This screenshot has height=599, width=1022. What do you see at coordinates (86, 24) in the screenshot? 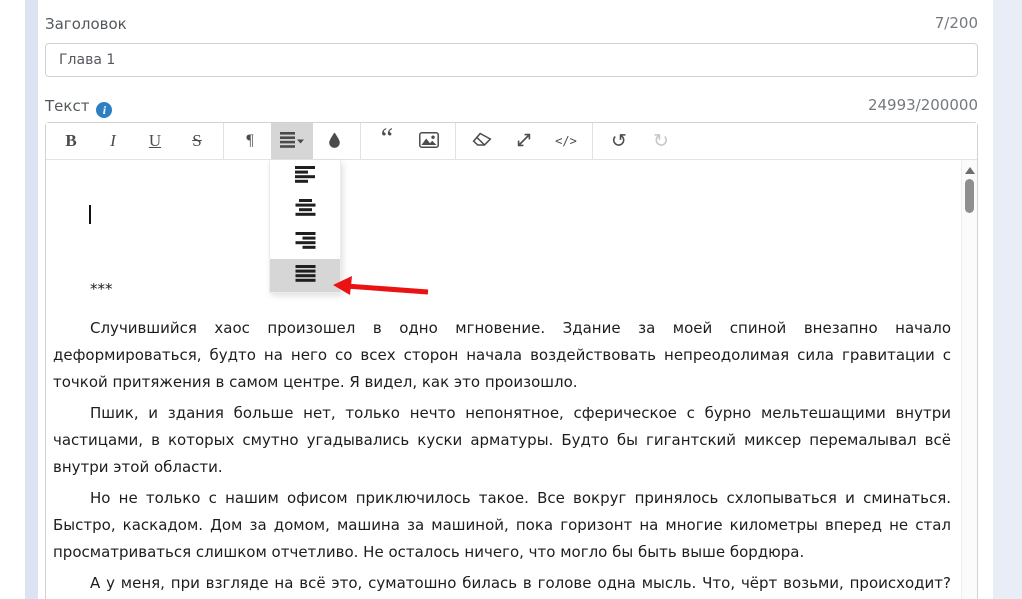
I see `title-label: Заголовок` at bounding box center [86, 24].